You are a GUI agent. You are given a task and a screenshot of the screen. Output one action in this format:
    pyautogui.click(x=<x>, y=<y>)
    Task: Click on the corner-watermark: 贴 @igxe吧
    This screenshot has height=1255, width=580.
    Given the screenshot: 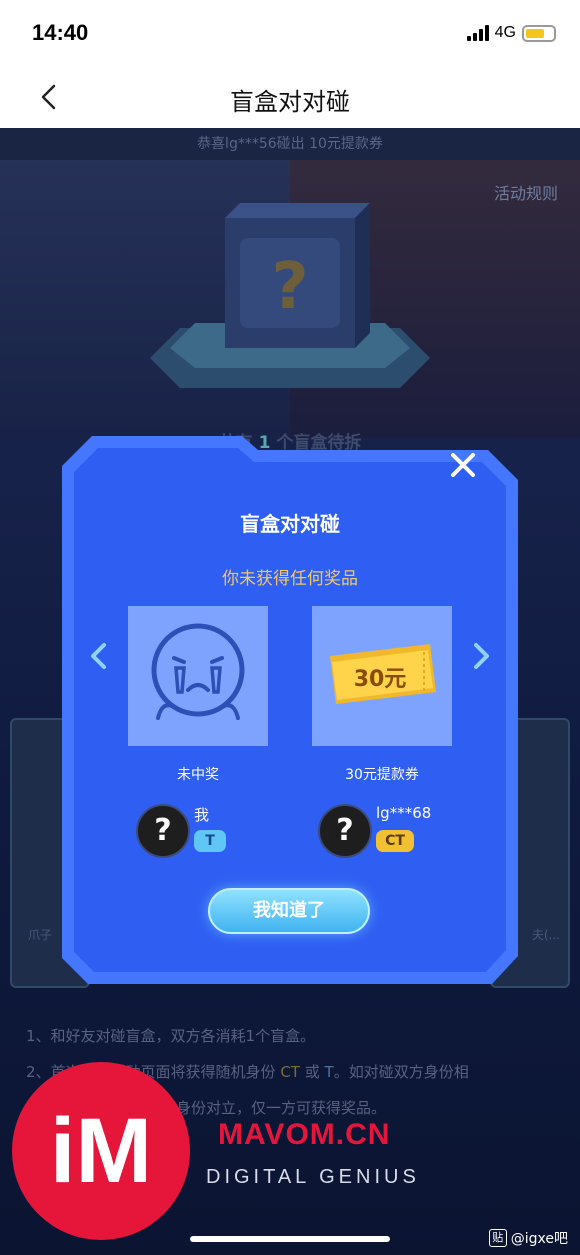 What is the action you would take?
    pyautogui.click(x=528, y=1238)
    